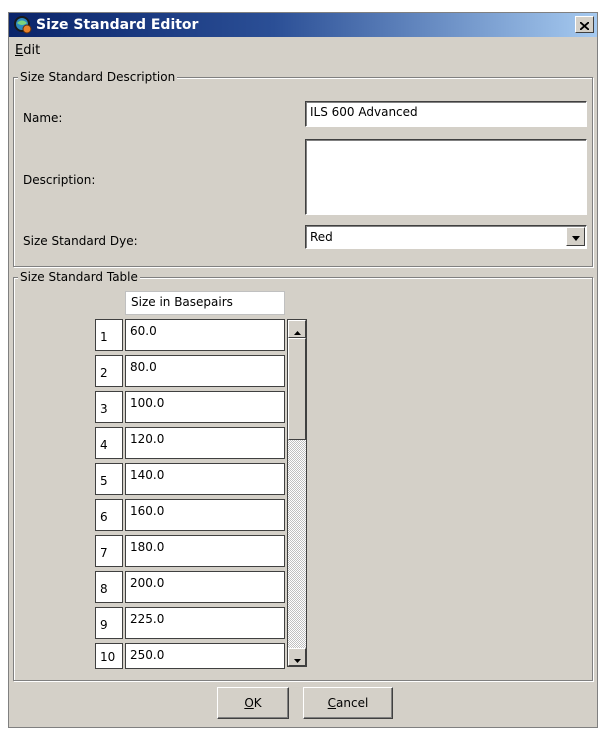  I want to click on scroll-down-button, so click(297, 657).